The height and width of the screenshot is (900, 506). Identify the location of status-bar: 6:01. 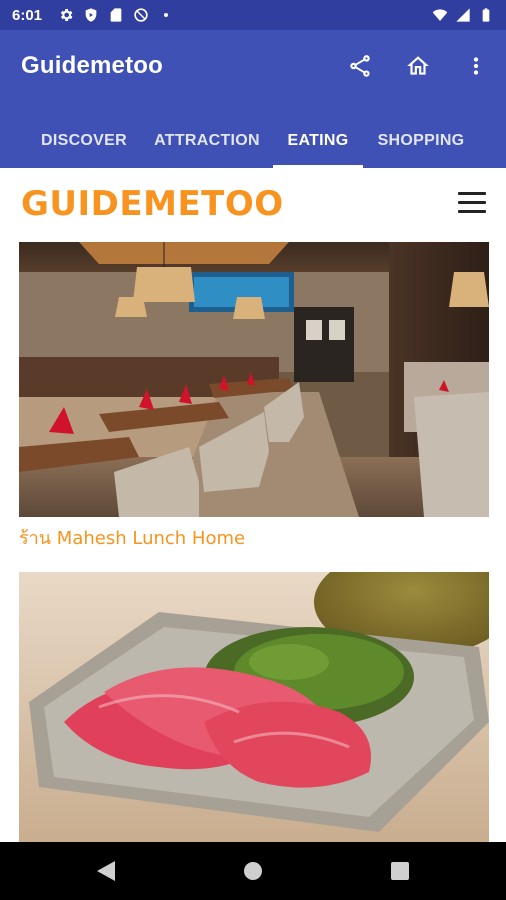
(253, 15).